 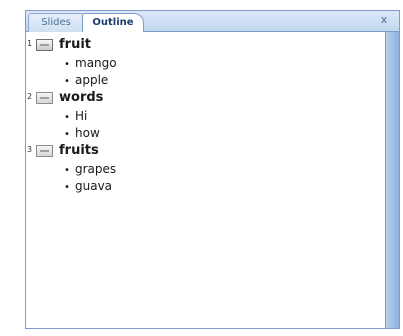 What do you see at coordinates (392, 180) in the screenshot?
I see `vertical-scrollbar` at bounding box center [392, 180].